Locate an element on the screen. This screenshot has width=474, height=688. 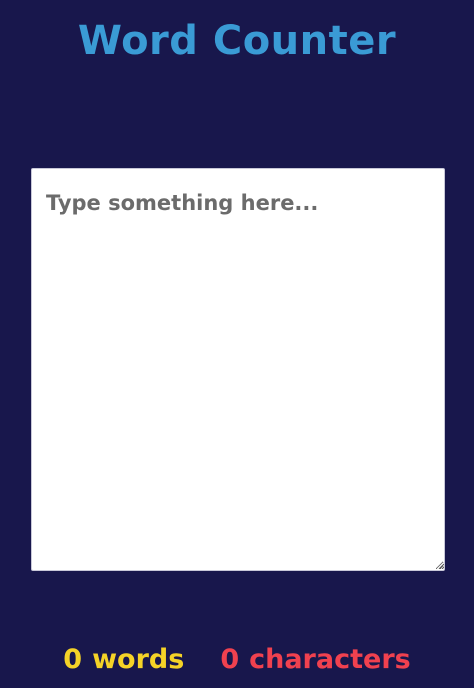
stats-bar: 0 words 0 characters is located at coordinates (237, 660).